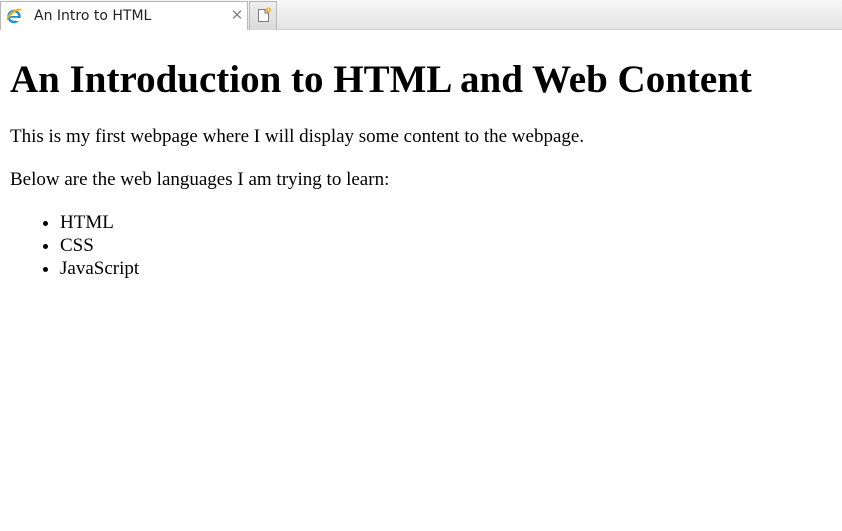 The image size is (842, 531). I want to click on page-heading: An Introduction to HTML and Web Content, so click(381, 79).